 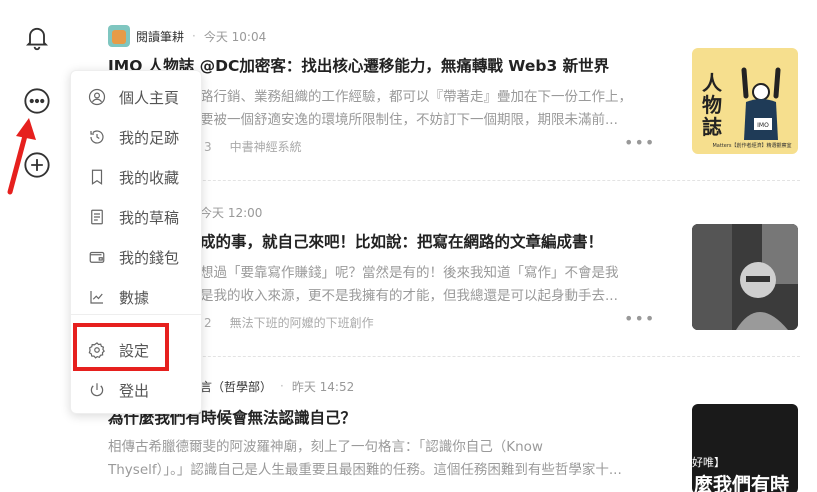 What do you see at coordinates (97, 97) in the screenshot?
I see `user-circle-icon` at bounding box center [97, 97].